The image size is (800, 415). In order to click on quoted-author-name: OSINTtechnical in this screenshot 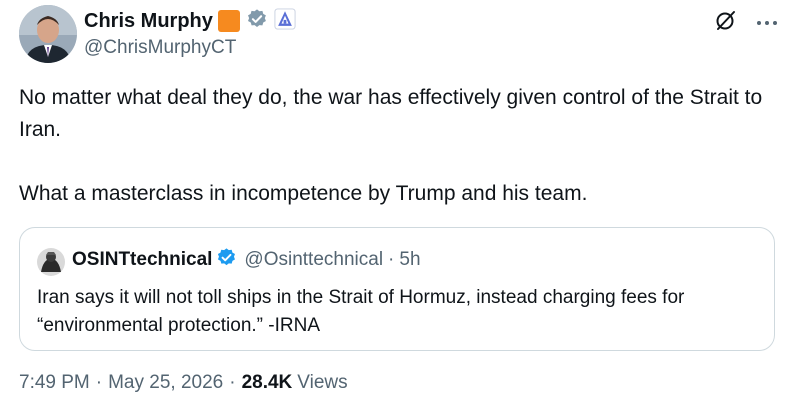, I will do `click(142, 260)`.